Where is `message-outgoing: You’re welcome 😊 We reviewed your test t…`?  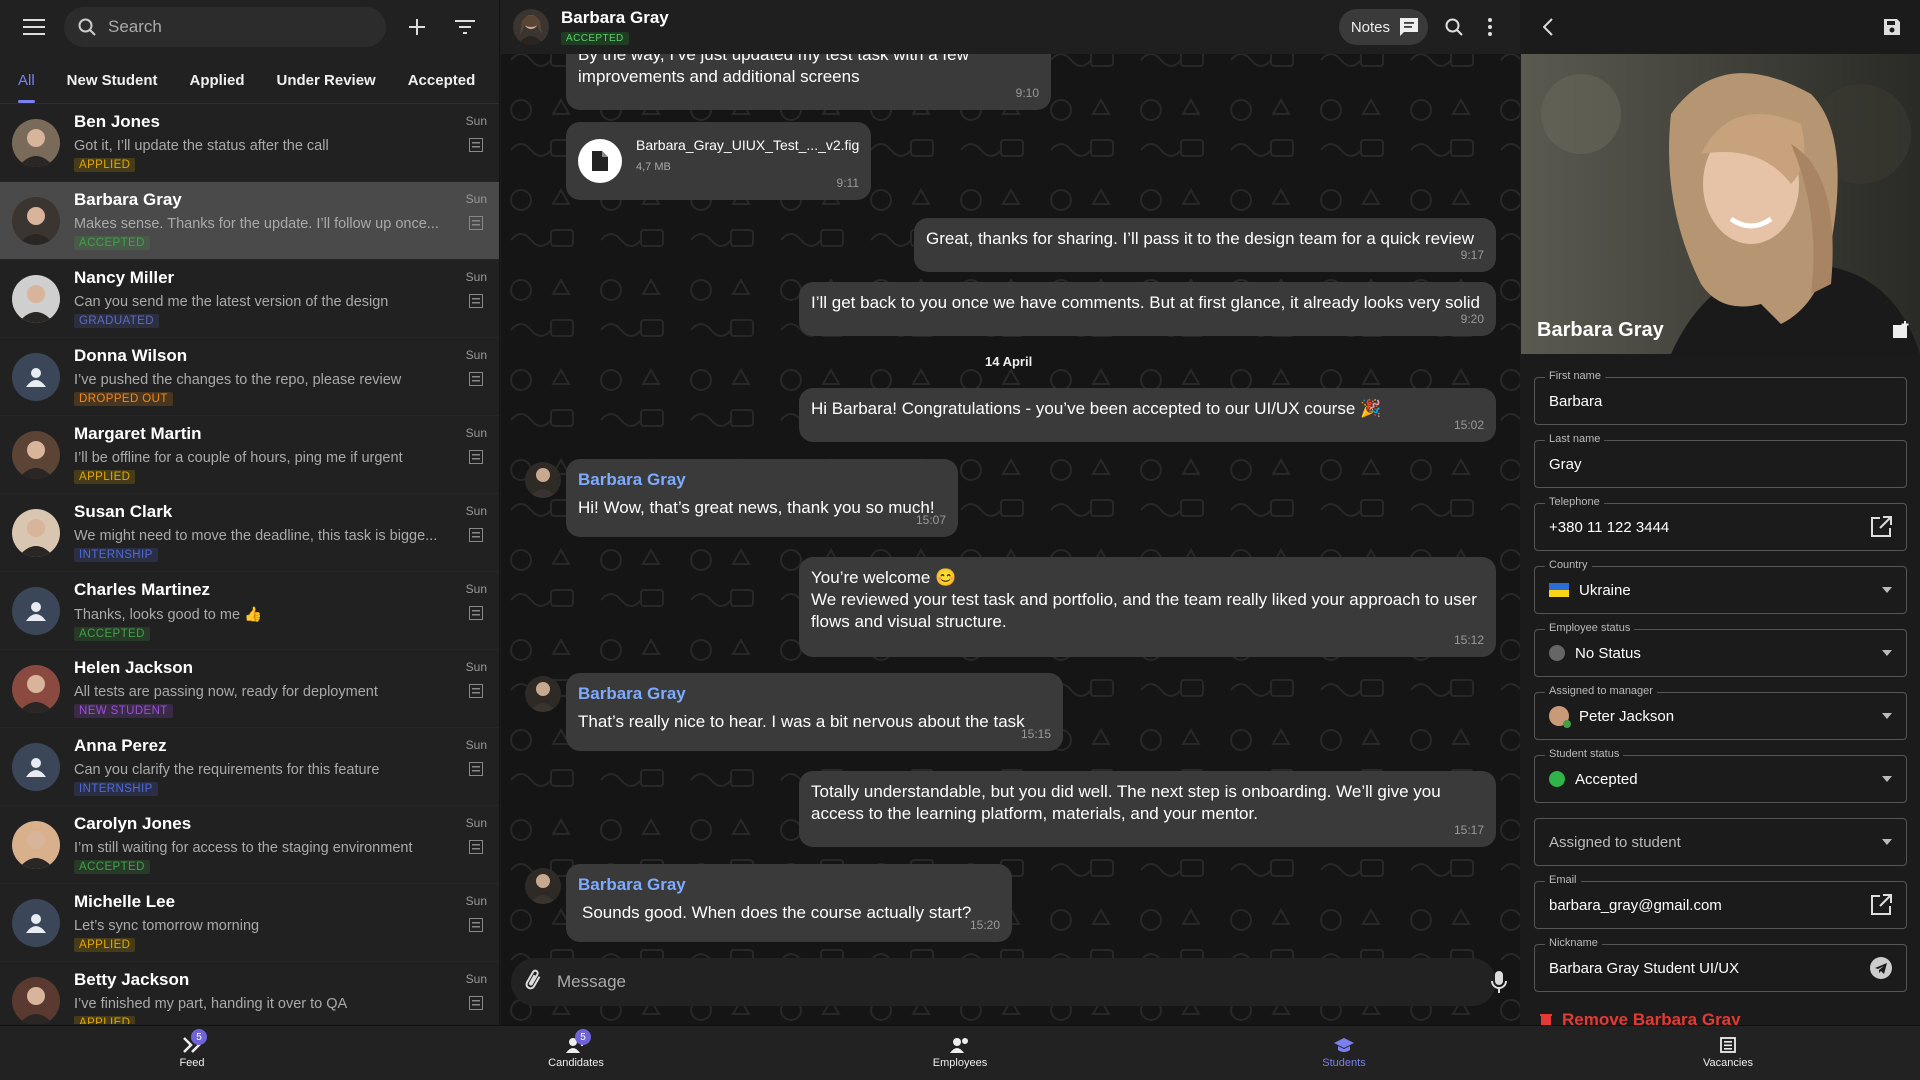 message-outgoing: You’re welcome 😊 We reviewed your test t… is located at coordinates (1147, 607).